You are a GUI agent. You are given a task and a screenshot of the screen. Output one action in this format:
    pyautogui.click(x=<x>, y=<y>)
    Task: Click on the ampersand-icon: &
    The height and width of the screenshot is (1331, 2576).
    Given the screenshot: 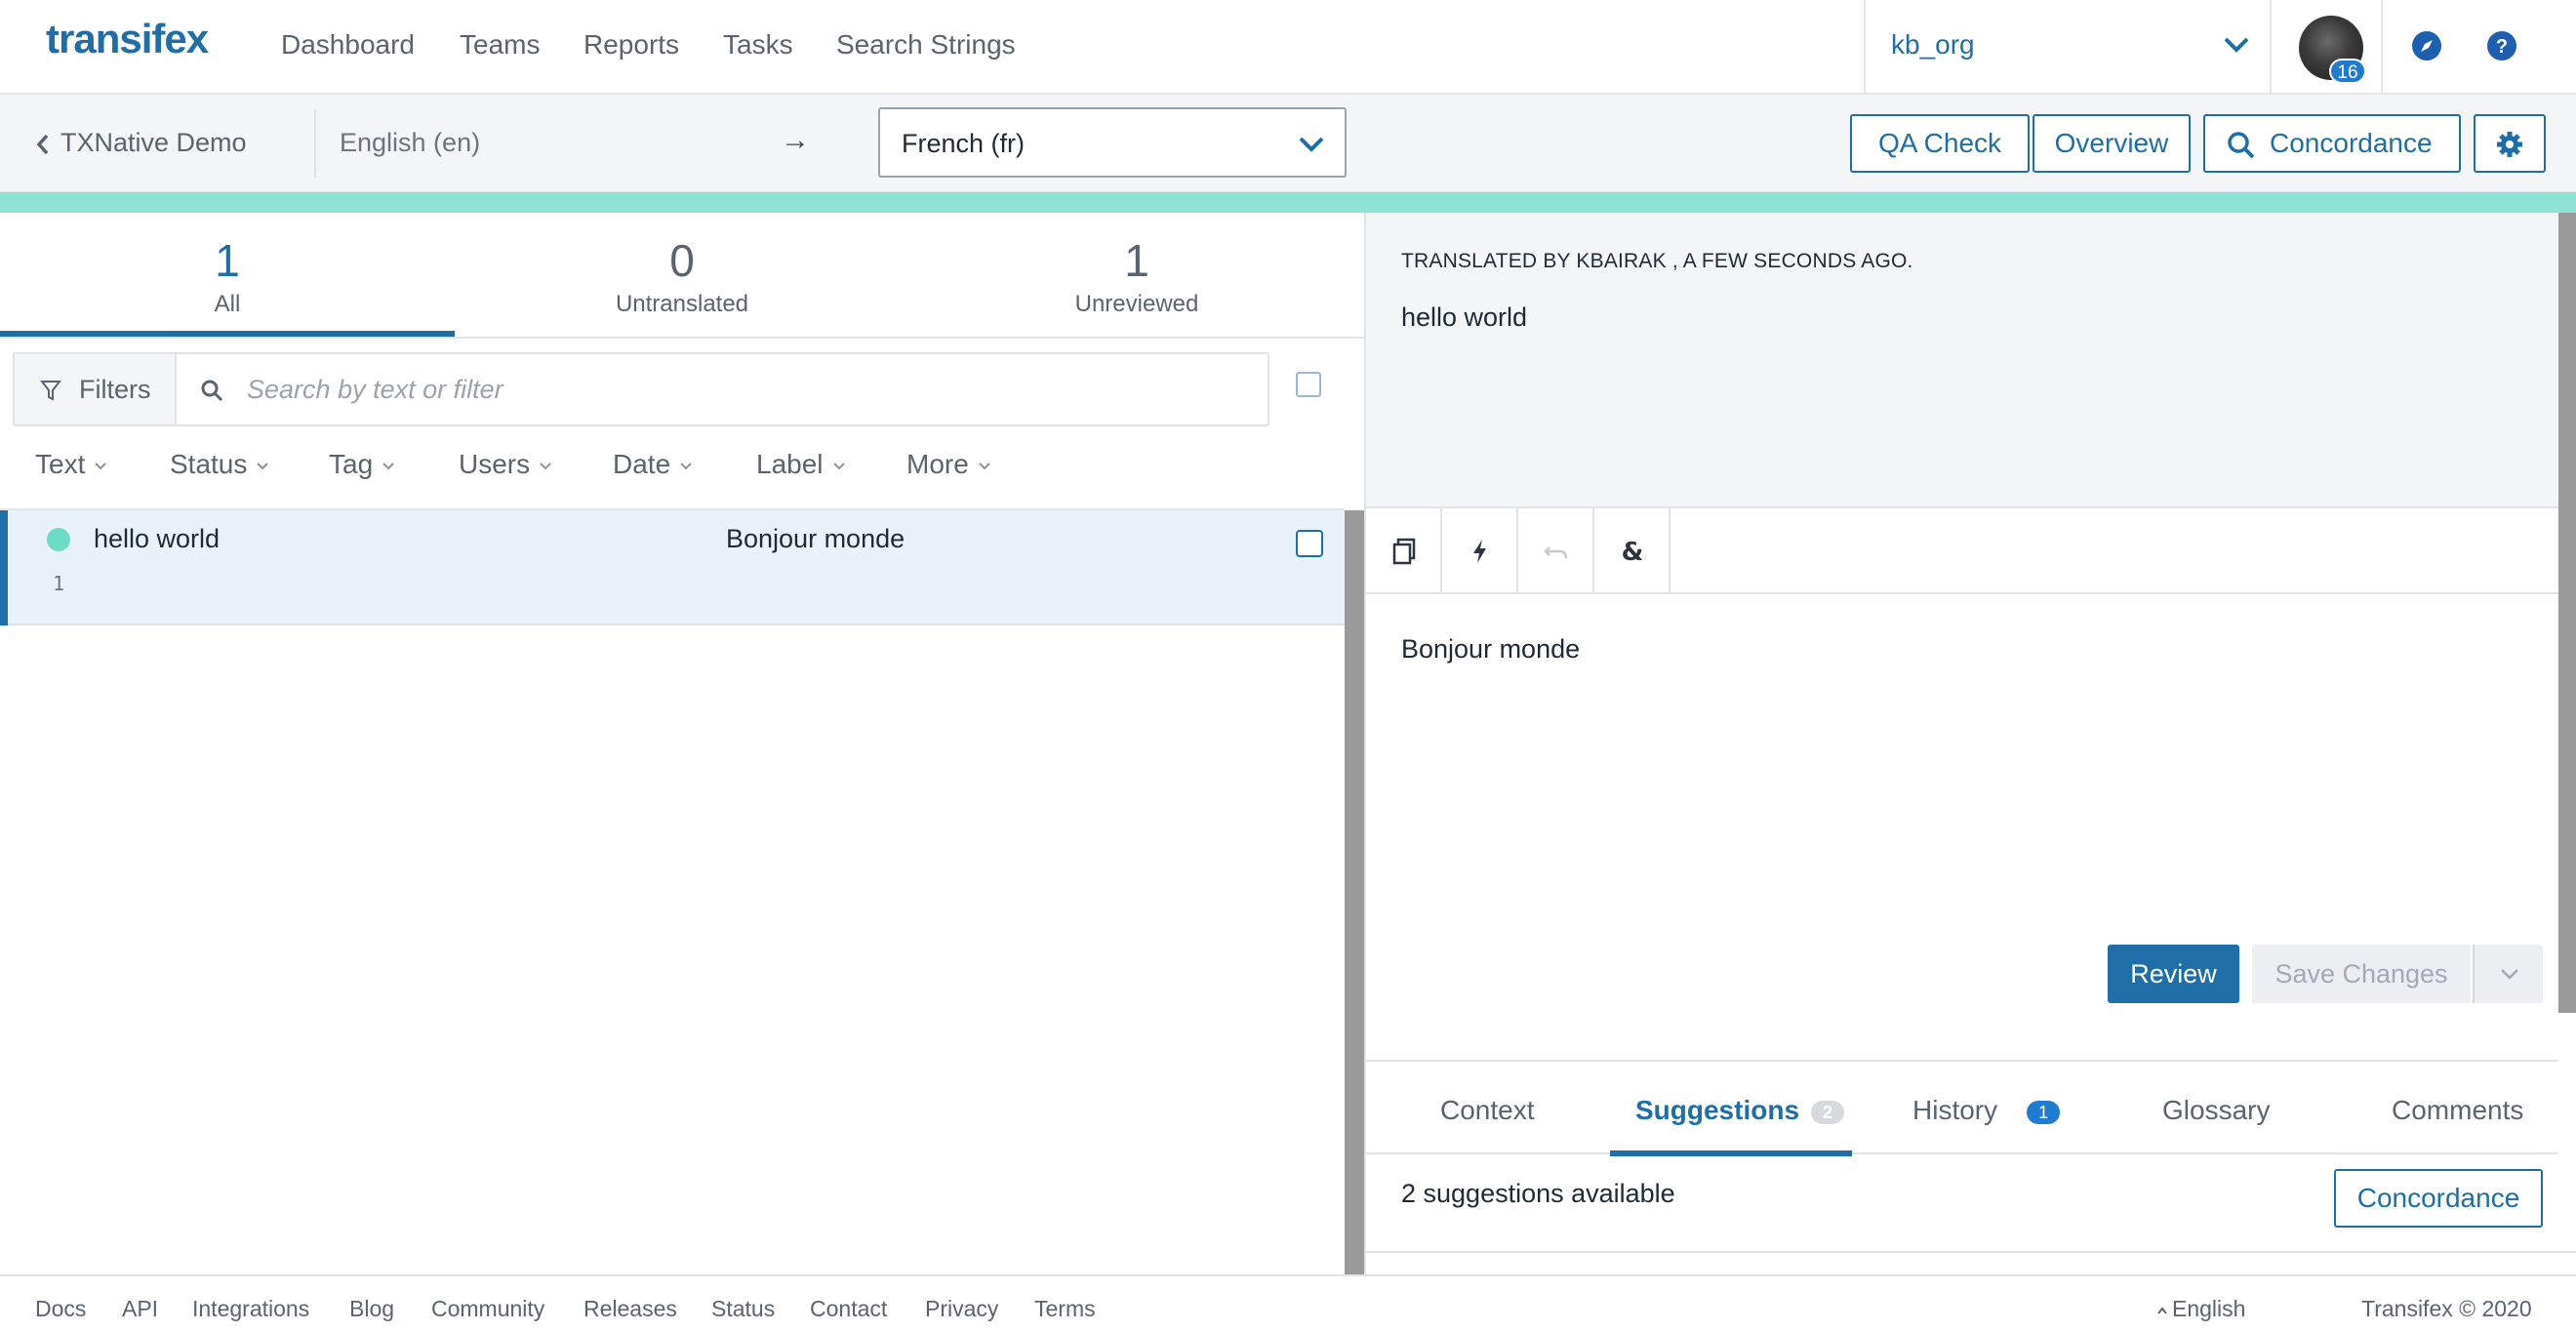 What is the action you would take?
    pyautogui.click(x=1633, y=551)
    